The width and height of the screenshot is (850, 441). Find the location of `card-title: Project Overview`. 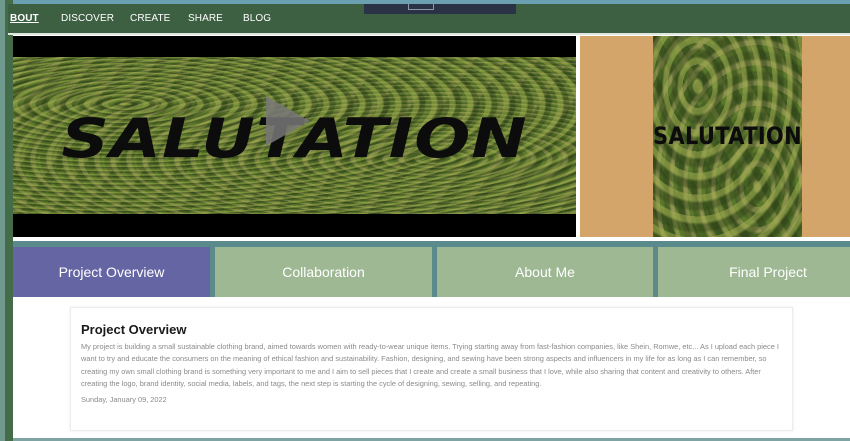

card-title: Project Overview is located at coordinates (134, 329).